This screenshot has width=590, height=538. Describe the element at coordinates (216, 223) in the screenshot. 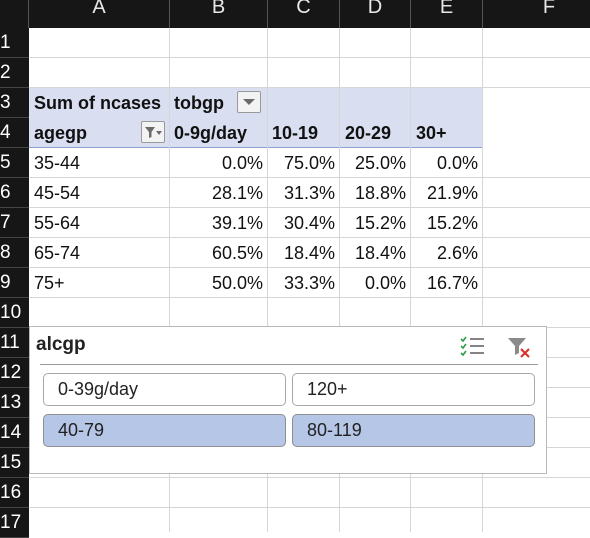

I see `pivot-cell: 39.1%` at that location.